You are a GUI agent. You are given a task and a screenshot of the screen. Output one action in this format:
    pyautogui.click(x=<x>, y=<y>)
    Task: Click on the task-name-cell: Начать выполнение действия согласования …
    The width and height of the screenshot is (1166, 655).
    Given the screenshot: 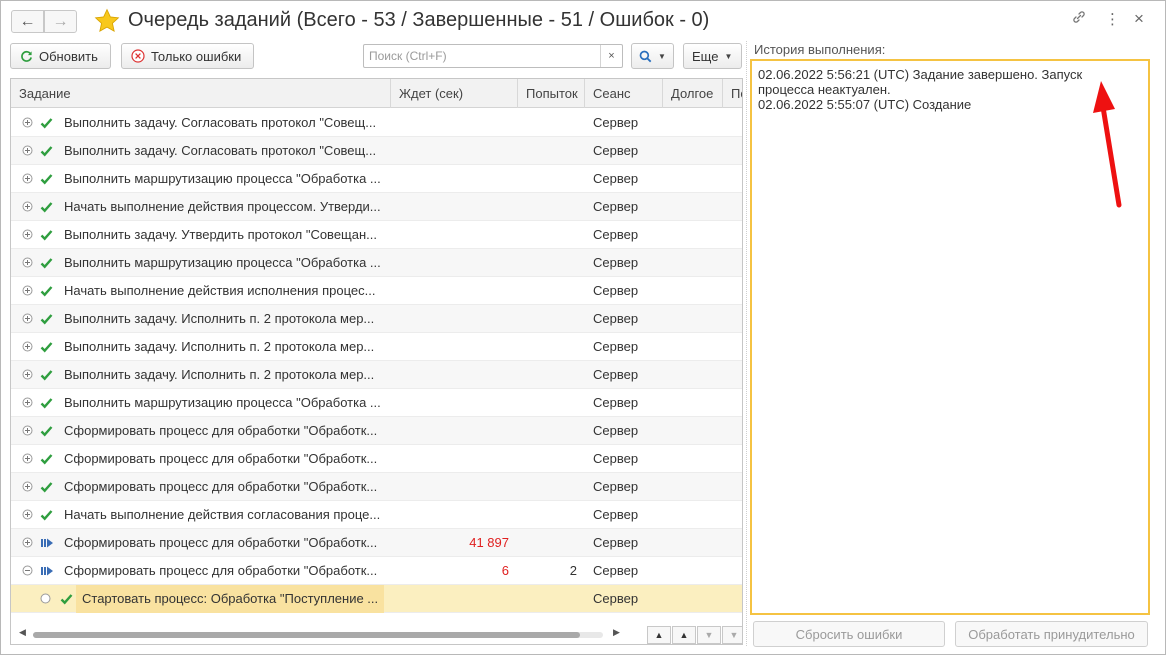 What is the action you would take?
    pyautogui.click(x=221, y=515)
    